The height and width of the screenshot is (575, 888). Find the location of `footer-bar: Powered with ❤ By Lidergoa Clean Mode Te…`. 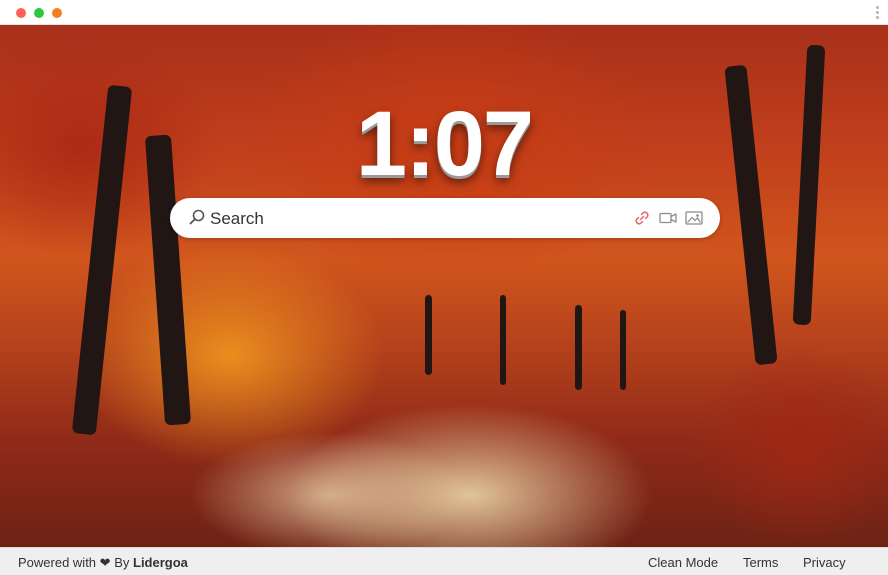

footer-bar: Powered with ❤ By Lidergoa Clean Mode Te… is located at coordinates (444, 561).